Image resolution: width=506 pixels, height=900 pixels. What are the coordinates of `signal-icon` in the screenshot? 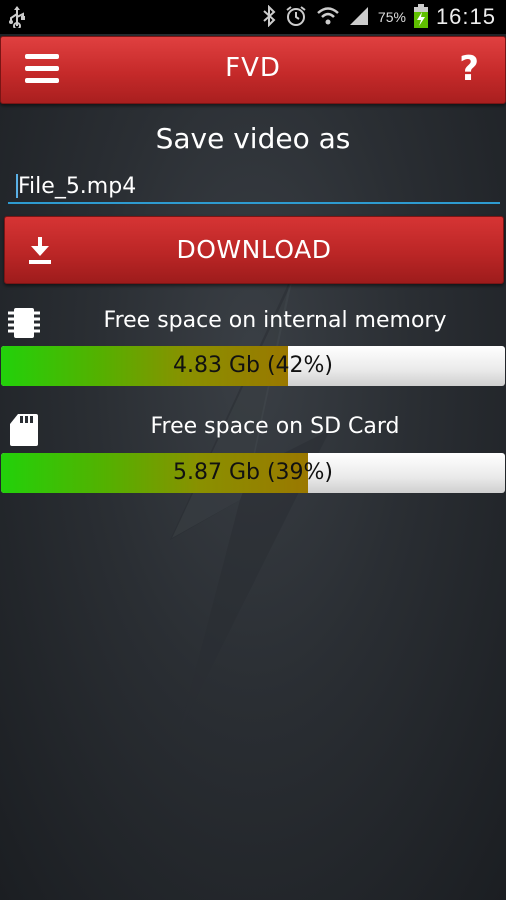 It's located at (359, 17).